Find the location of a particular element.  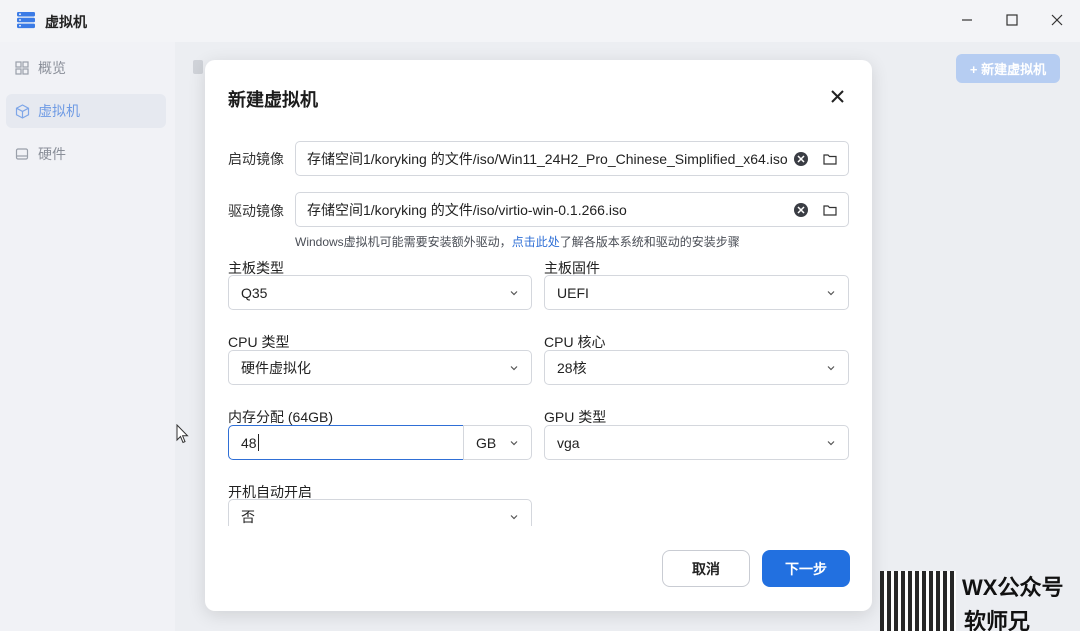

cpu-type-select: 硬件虚拟化 is located at coordinates (380, 367).